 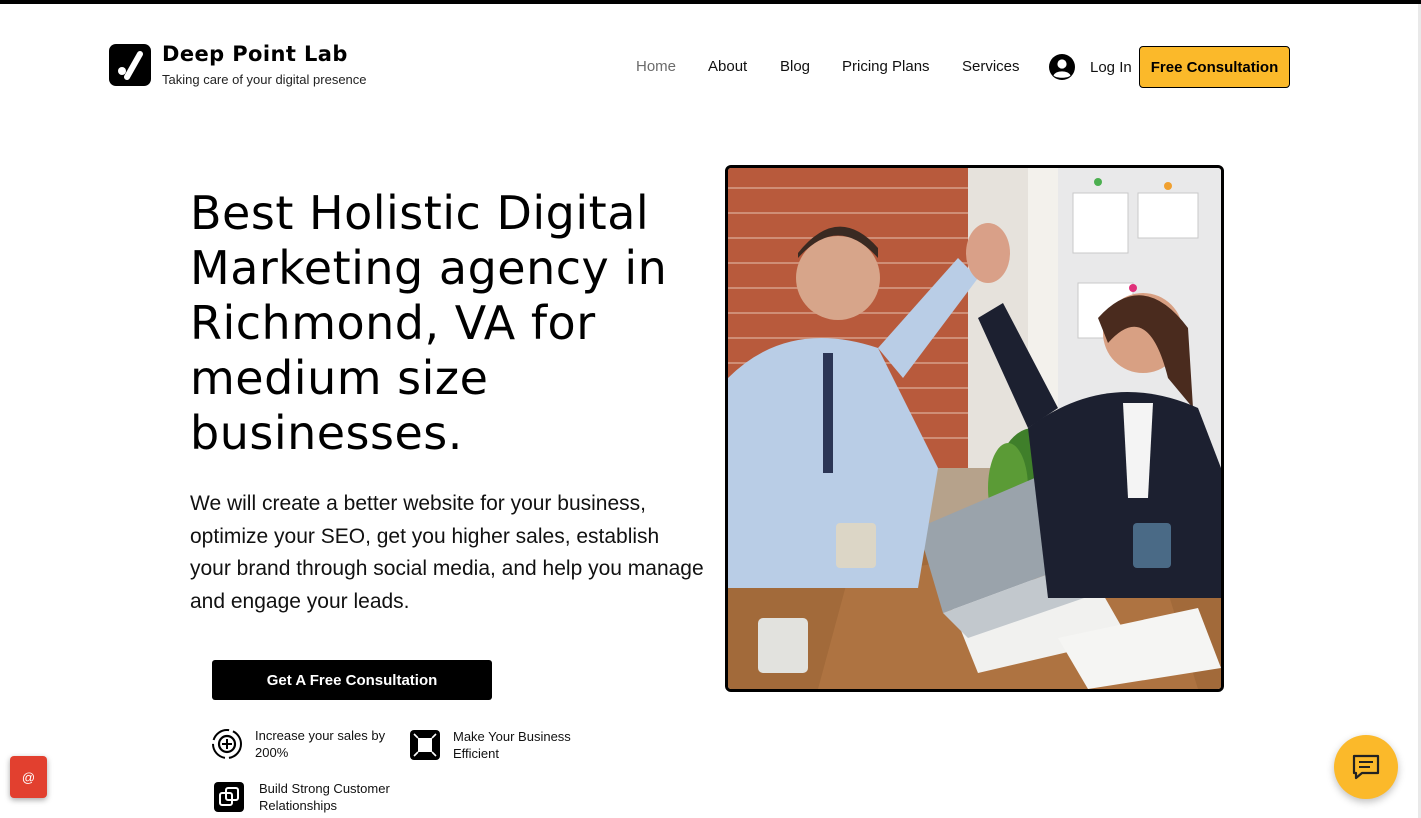 I want to click on relationships-icon, so click(x=229, y=797).